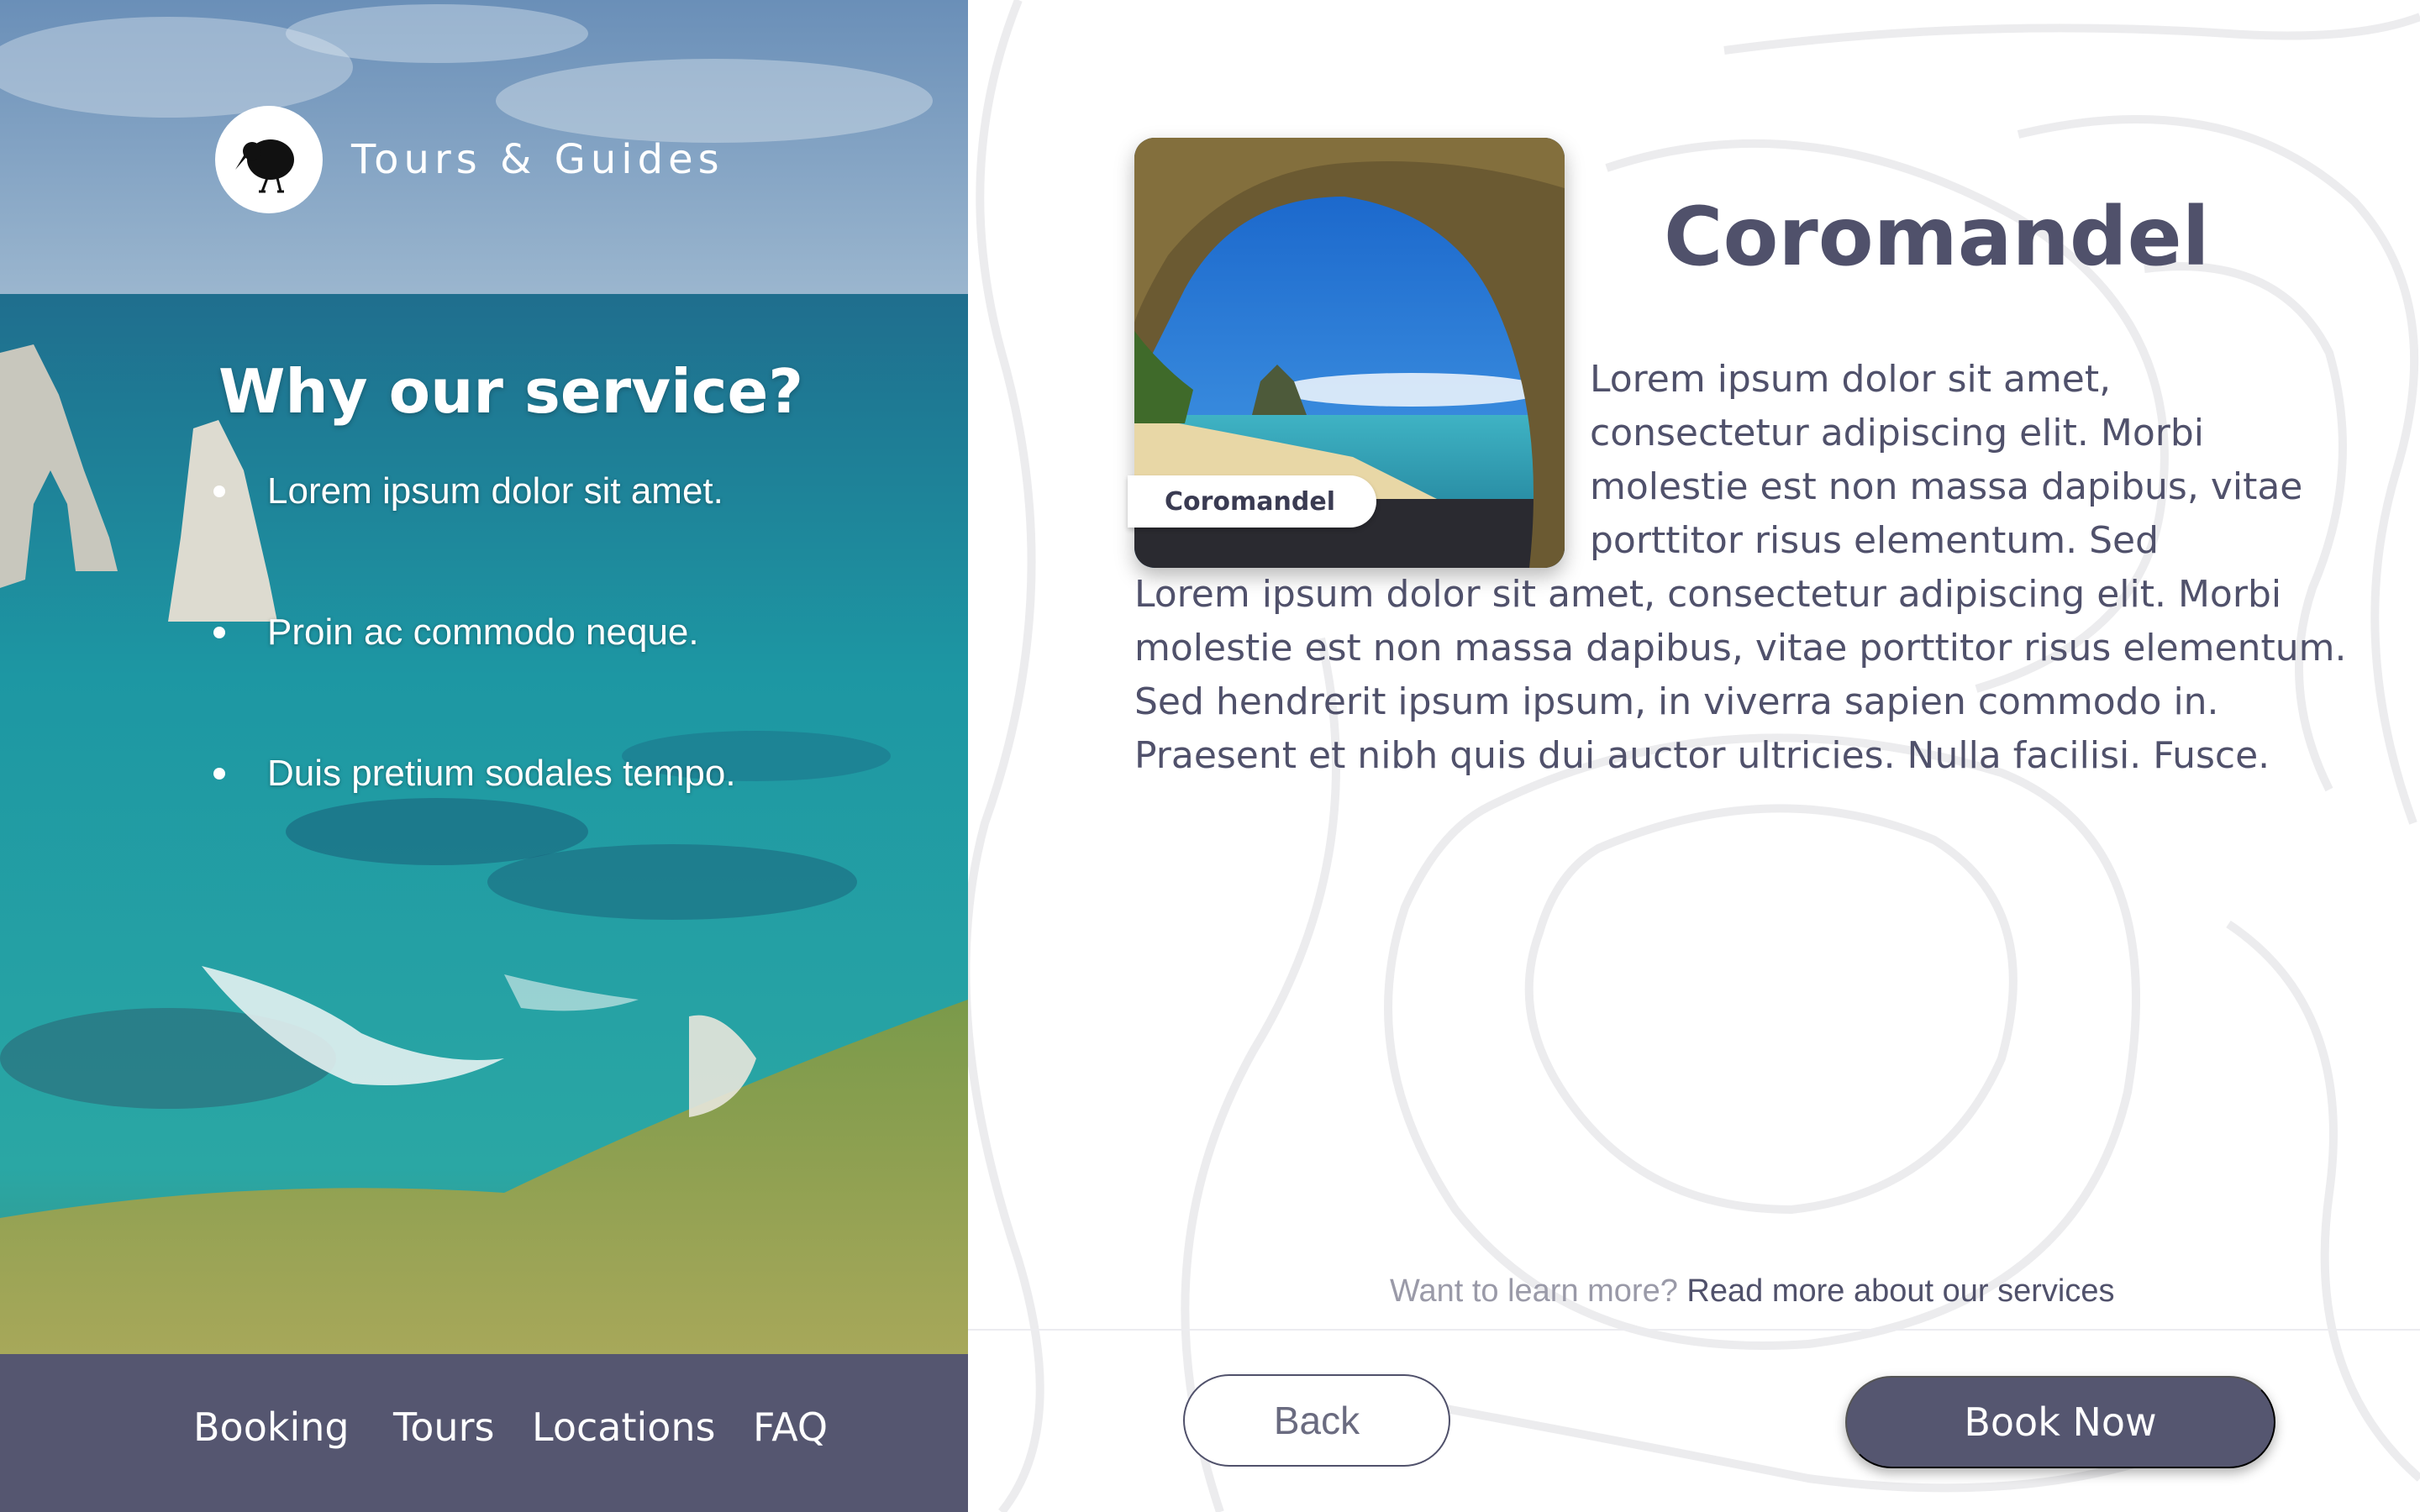 This screenshot has height=1512, width=2420. I want to click on destination-description-line: molestie est non massa dapibus, vitae, so click(1946, 486).